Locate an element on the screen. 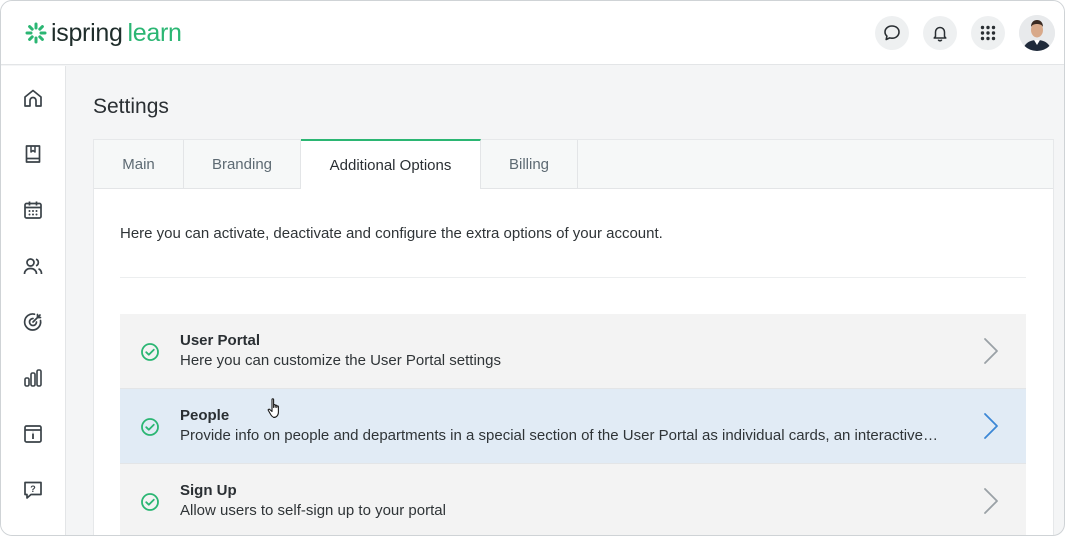  sidebar-item-home is located at coordinates (33, 98).